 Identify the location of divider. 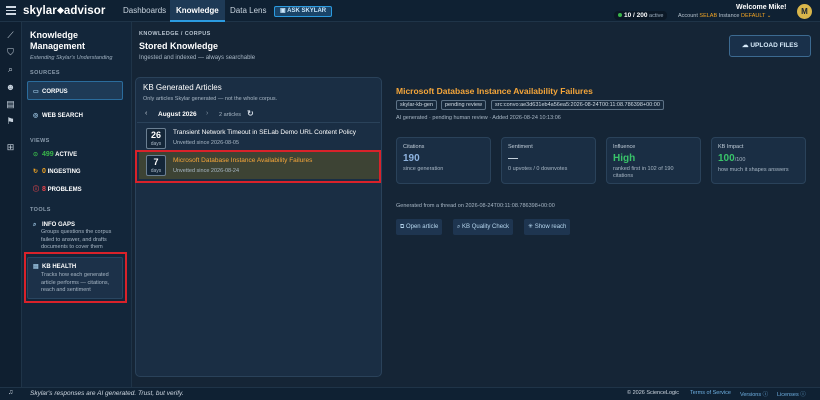
(258, 122).